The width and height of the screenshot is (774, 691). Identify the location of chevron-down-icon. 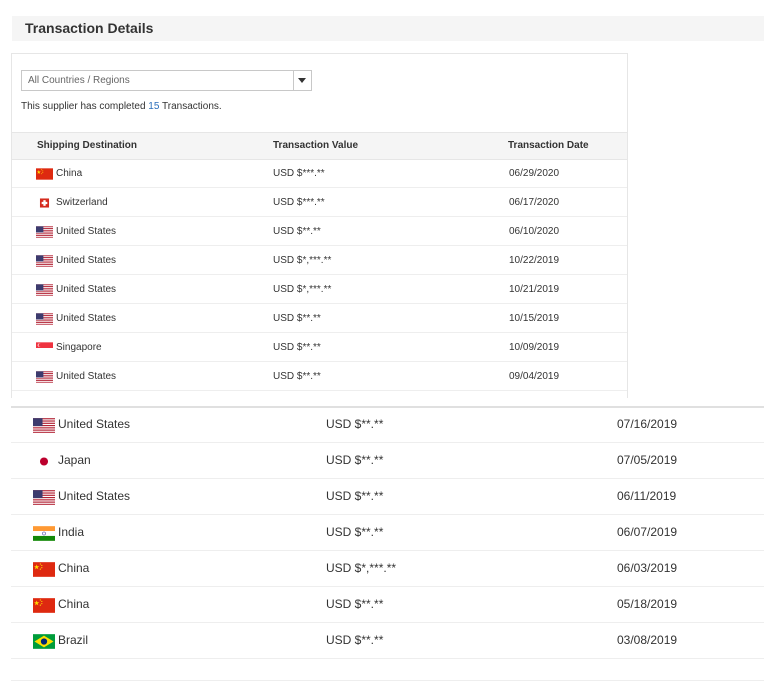
(302, 80).